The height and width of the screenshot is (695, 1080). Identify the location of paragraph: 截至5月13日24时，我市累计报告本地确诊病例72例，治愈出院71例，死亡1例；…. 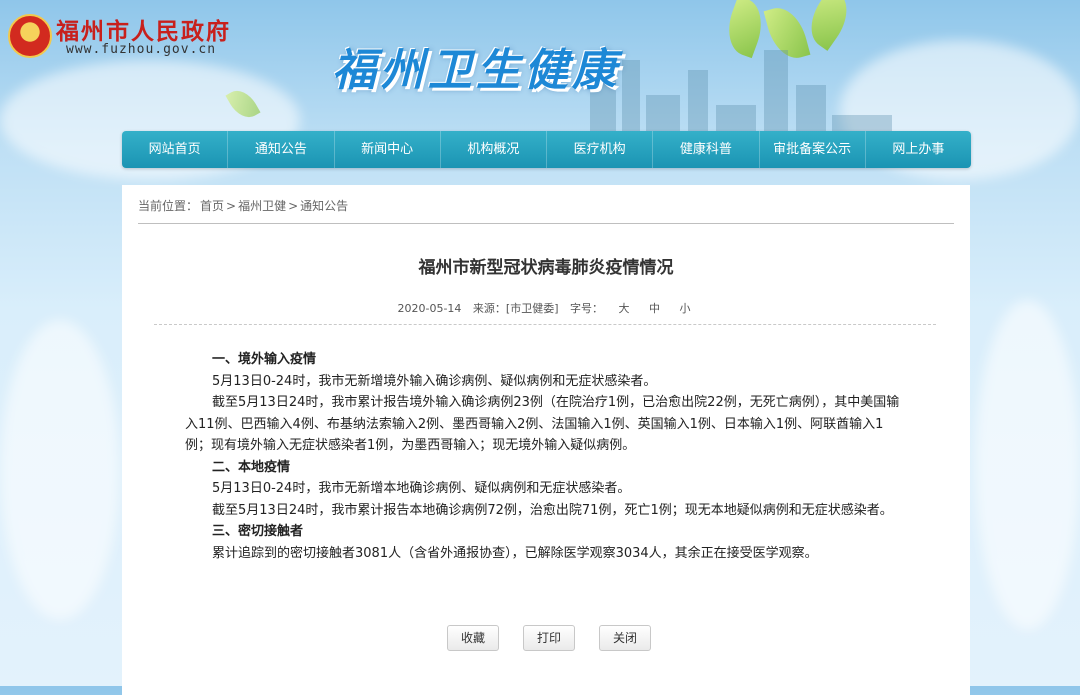
(552, 510).